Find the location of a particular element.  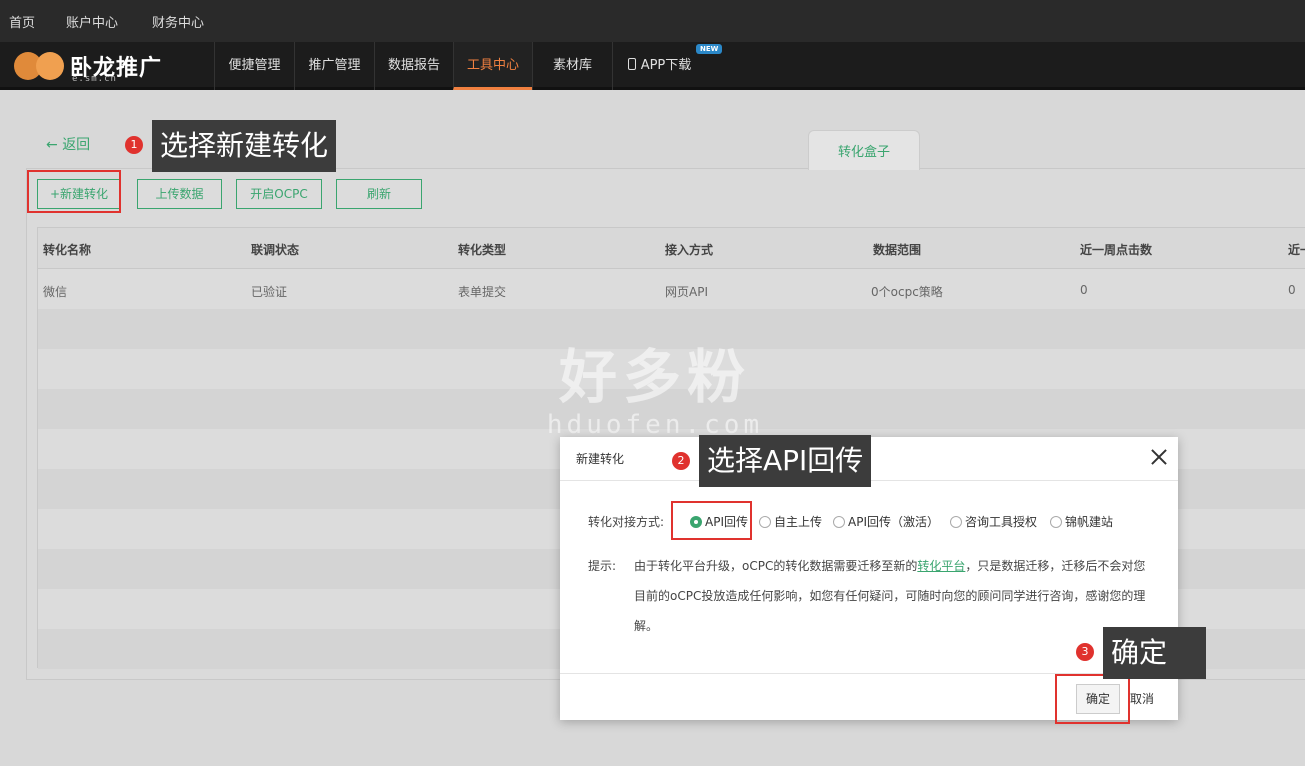

radio-manual-upload: 自主上传 is located at coordinates (790, 521).